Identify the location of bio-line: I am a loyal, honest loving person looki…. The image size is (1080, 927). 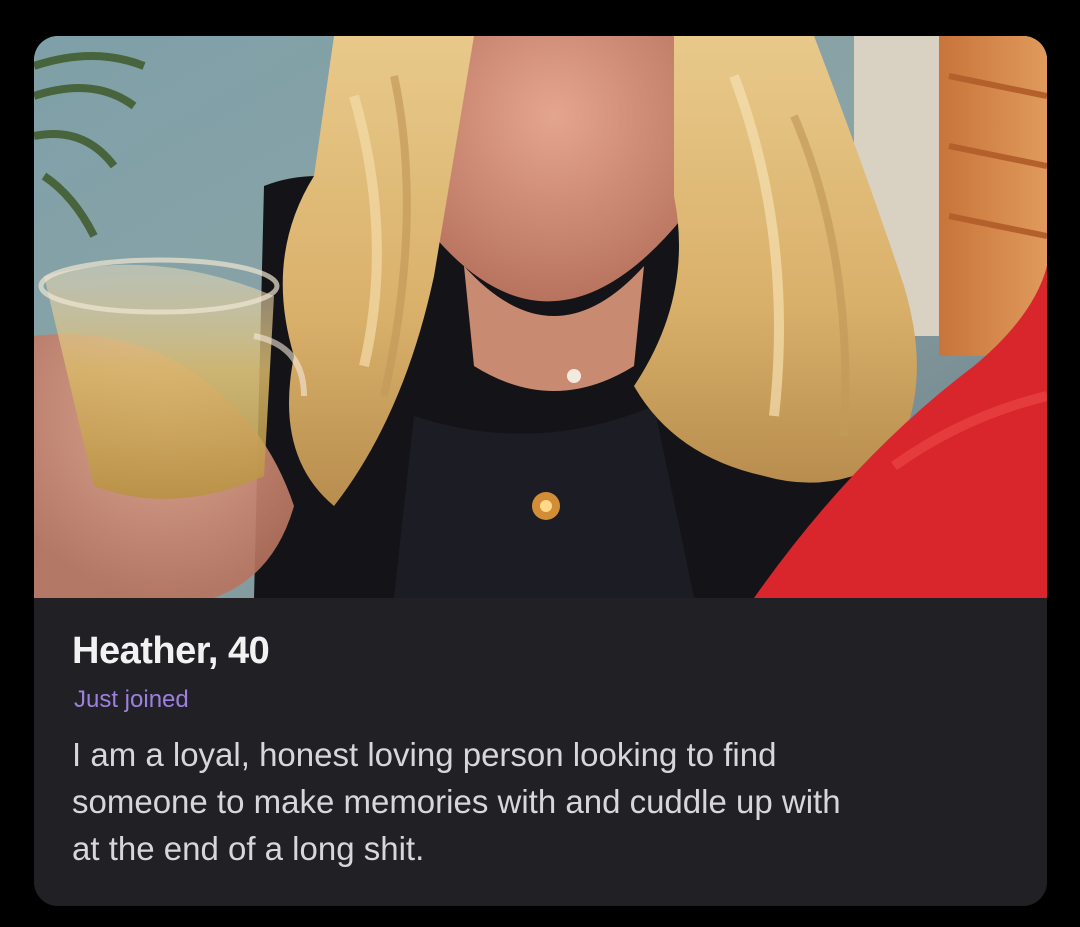
(424, 754).